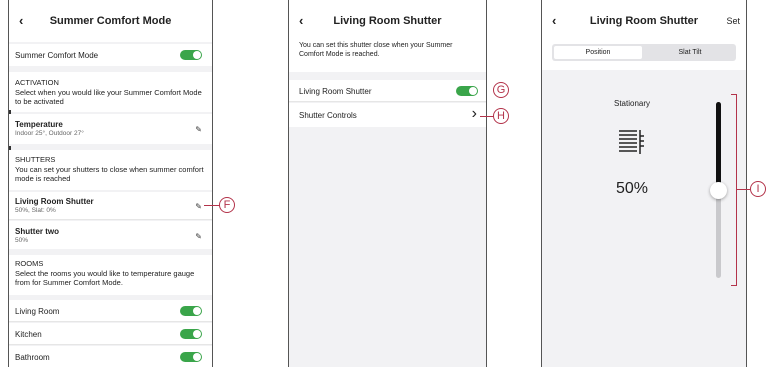  Describe the element at coordinates (110, 129) in the screenshot. I see `temperature-row: Temperature Indoor 25°, Outdoor 27° ✎` at that location.